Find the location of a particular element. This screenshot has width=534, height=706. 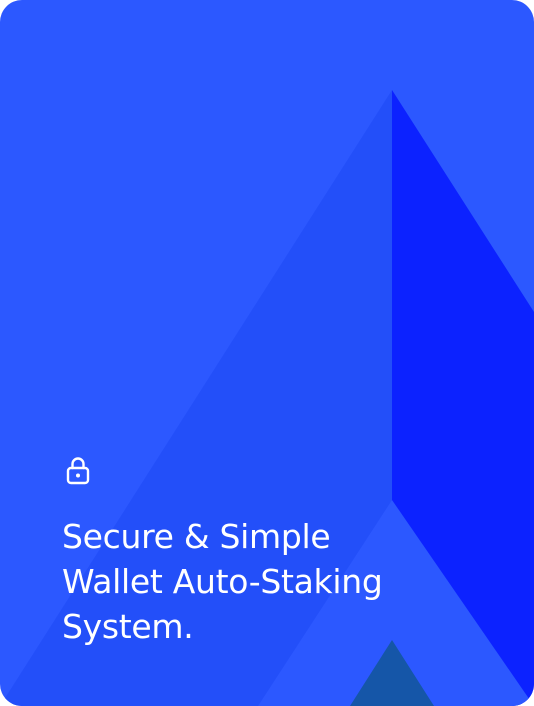

headline-line-1: Secure & Simple is located at coordinates (196, 536).